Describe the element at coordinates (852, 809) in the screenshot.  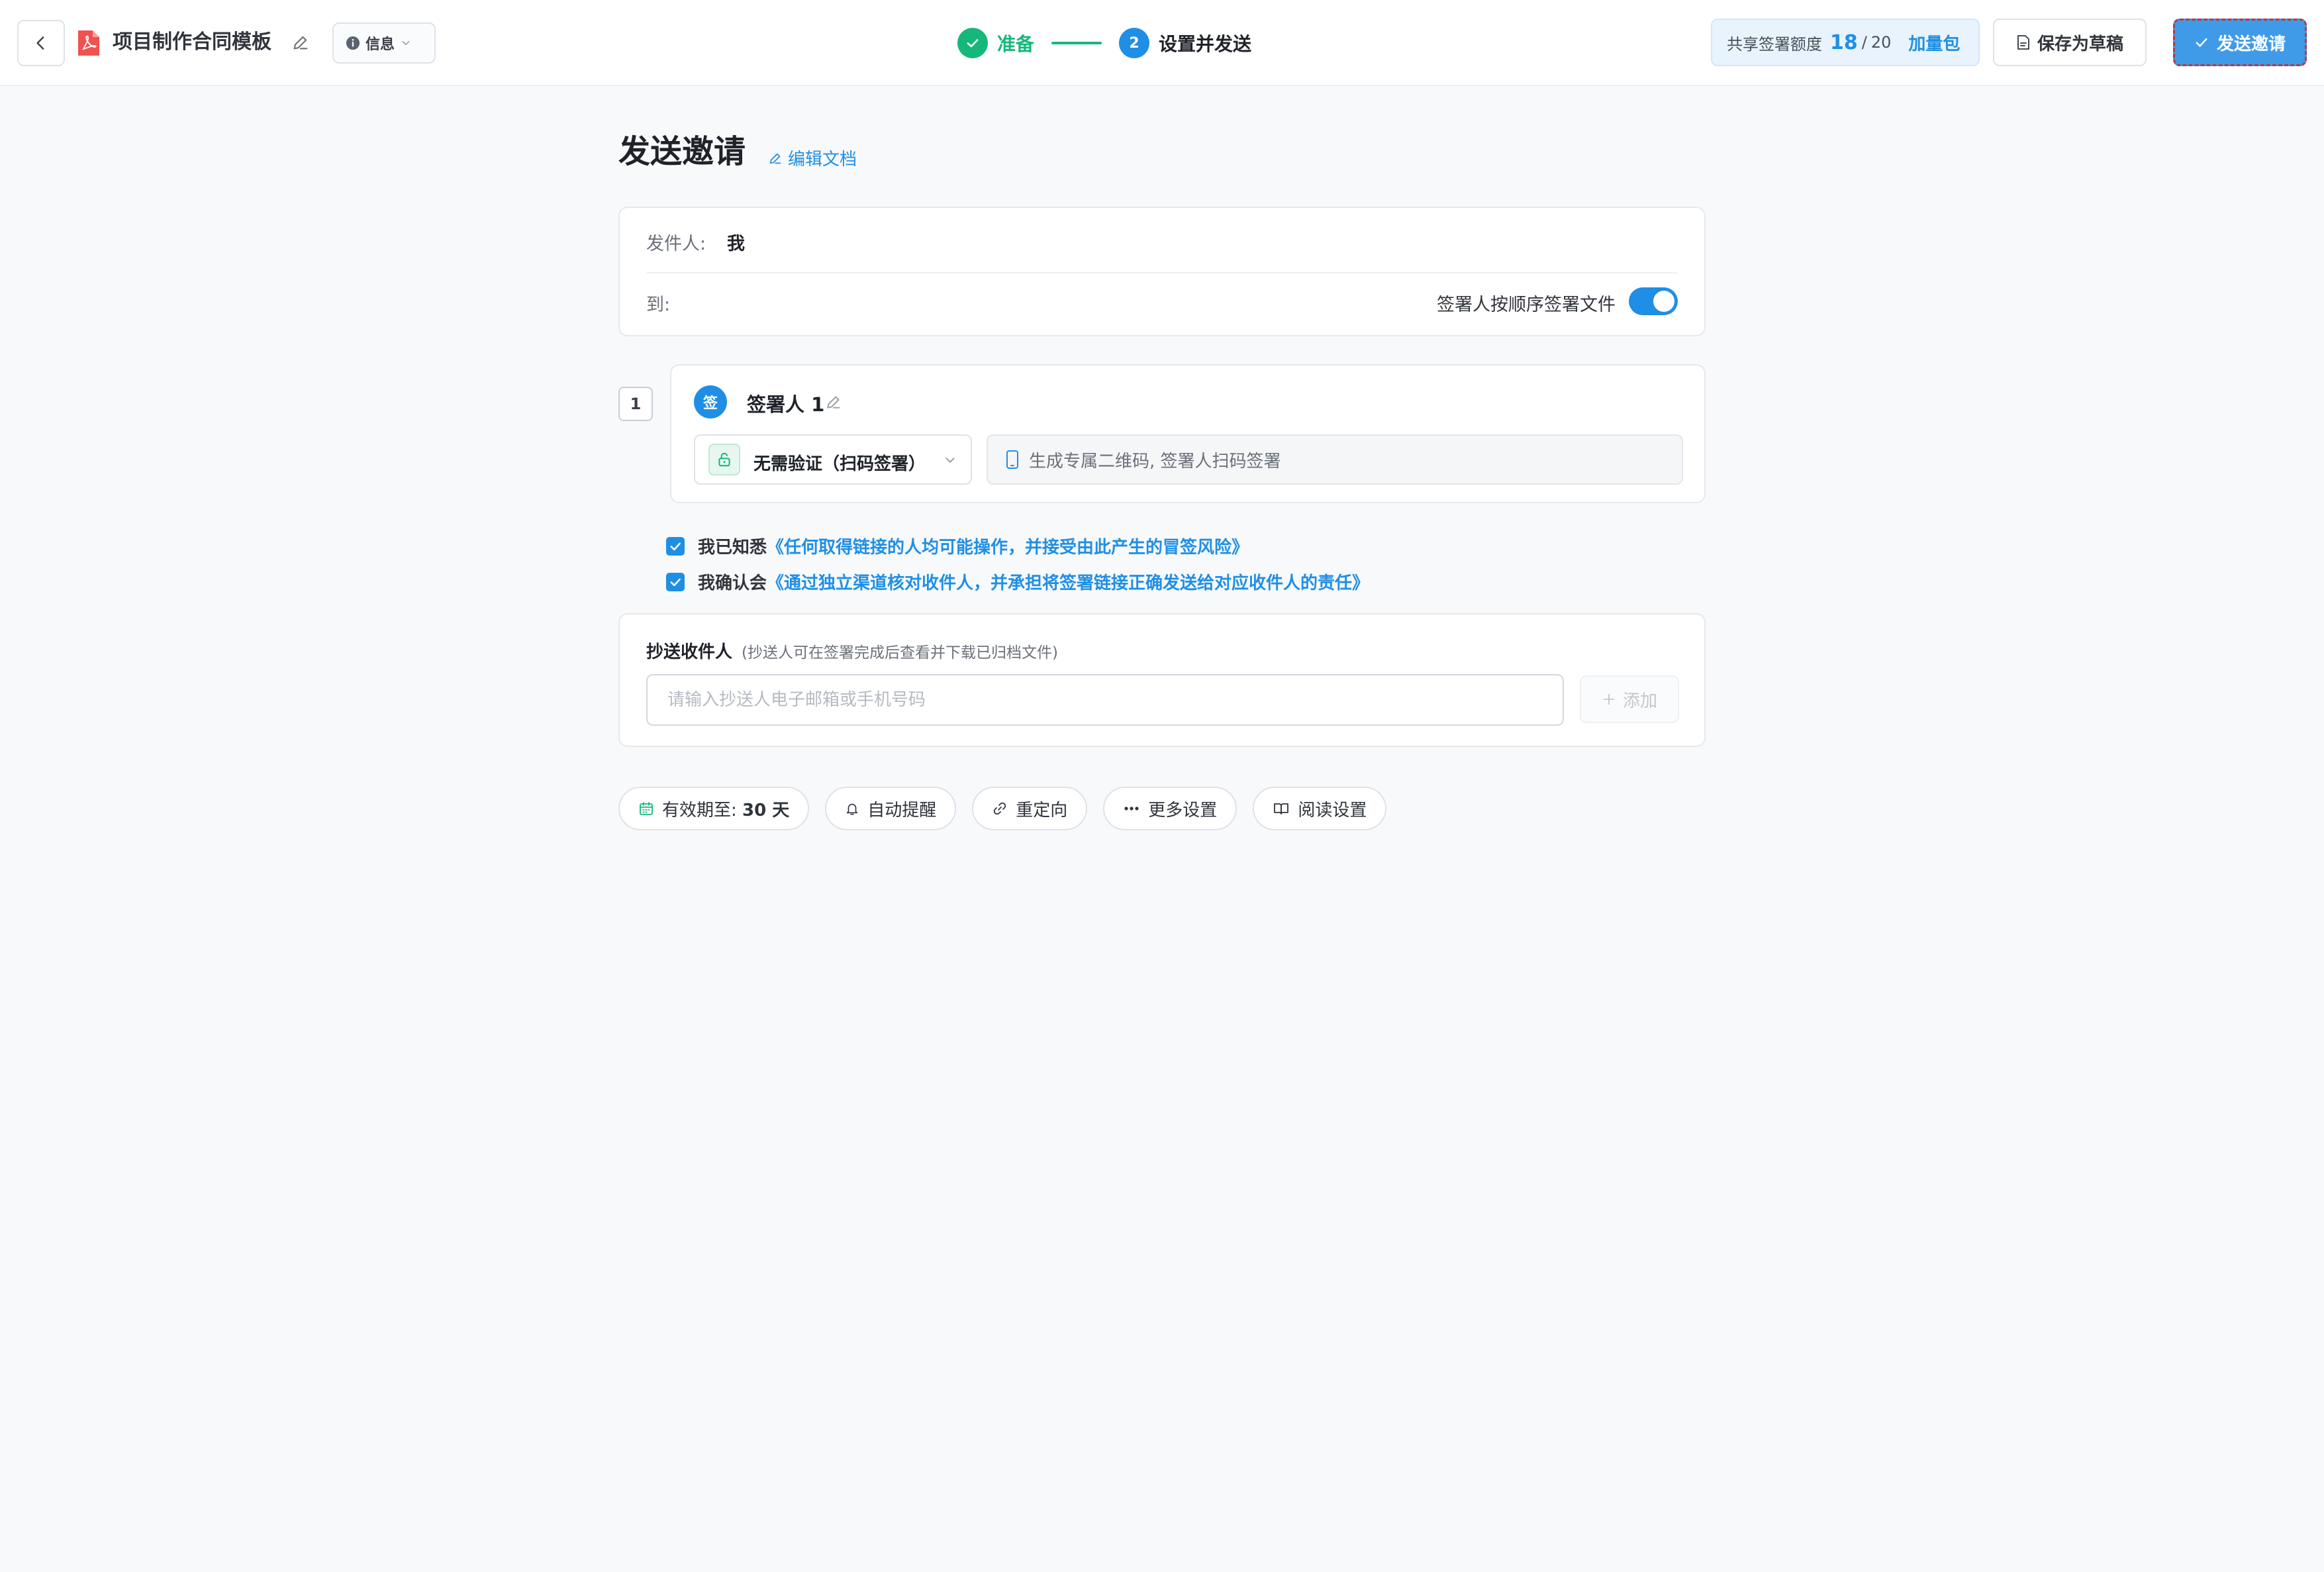
I see `bell-icon` at that location.